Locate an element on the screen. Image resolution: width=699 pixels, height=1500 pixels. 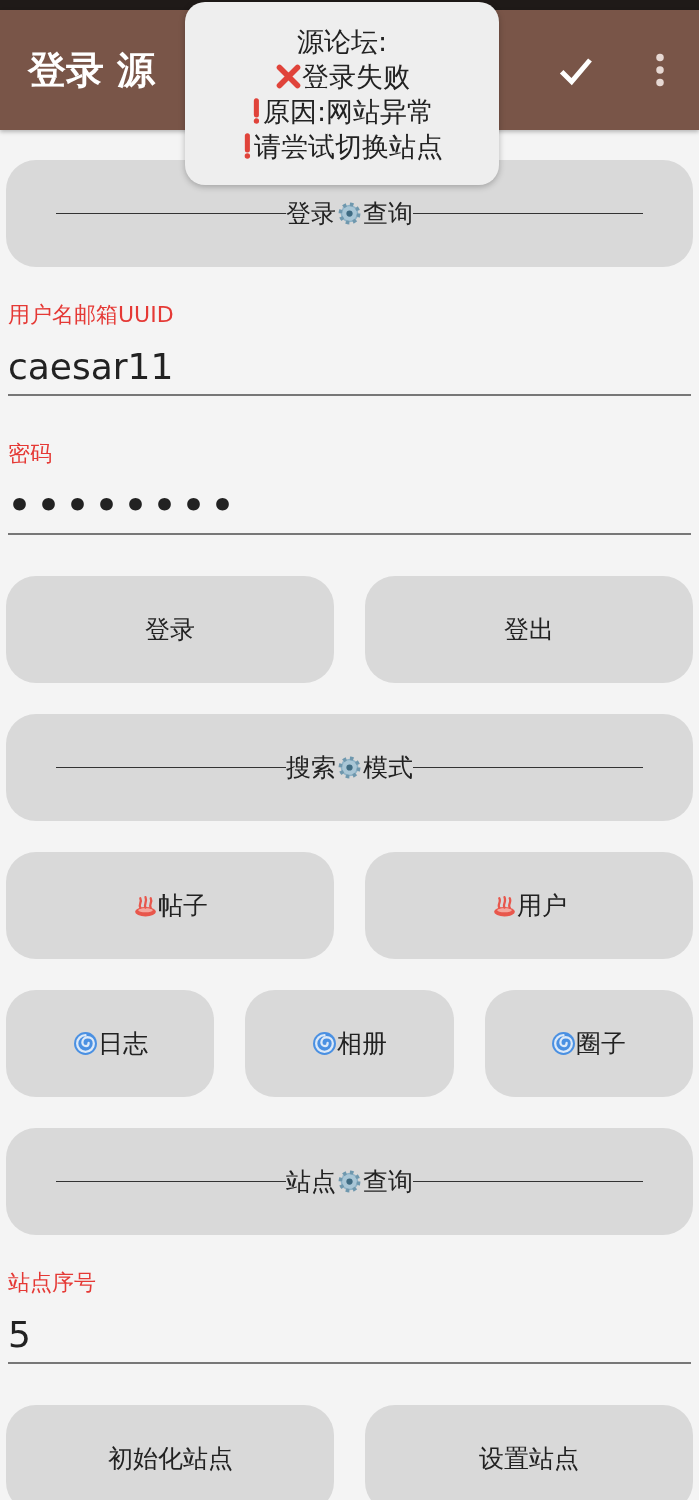
password-field: •••••••• is located at coordinates (349, 502).